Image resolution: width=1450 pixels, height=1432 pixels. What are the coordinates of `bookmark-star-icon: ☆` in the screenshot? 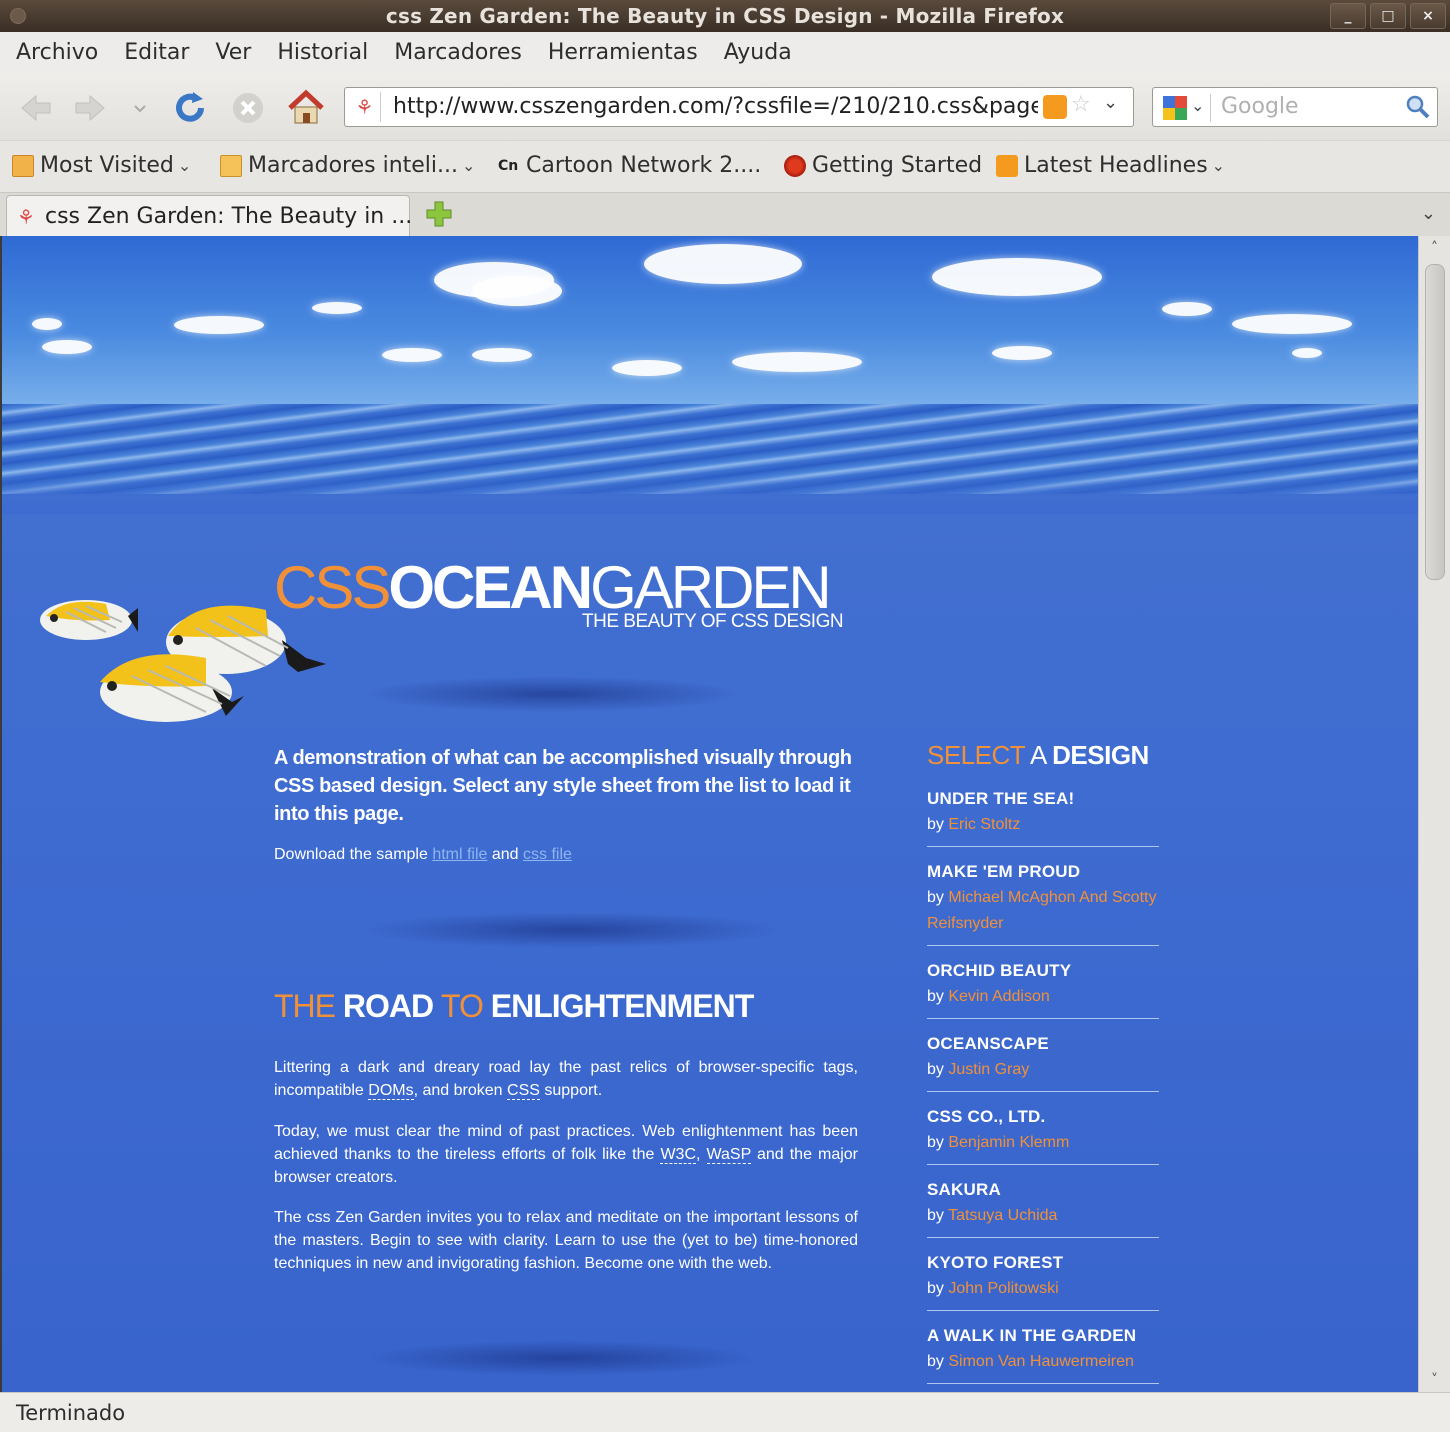 It's located at (1081, 104).